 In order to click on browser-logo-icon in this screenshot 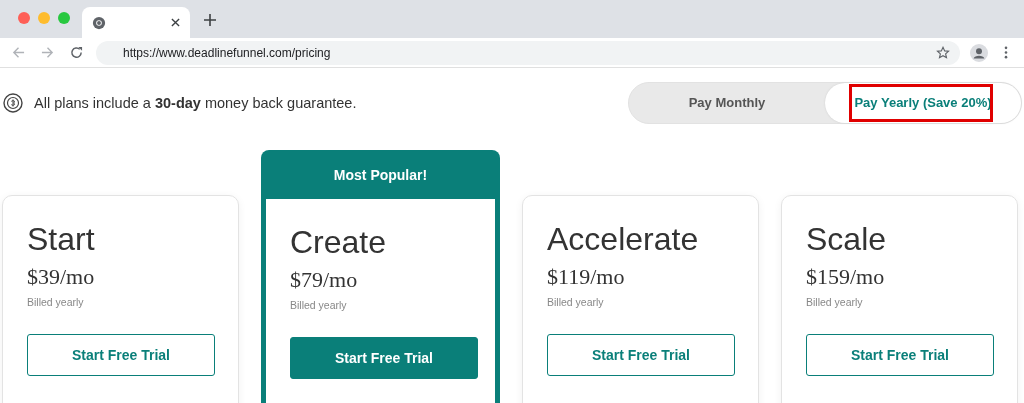, I will do `click(99, 22)`.